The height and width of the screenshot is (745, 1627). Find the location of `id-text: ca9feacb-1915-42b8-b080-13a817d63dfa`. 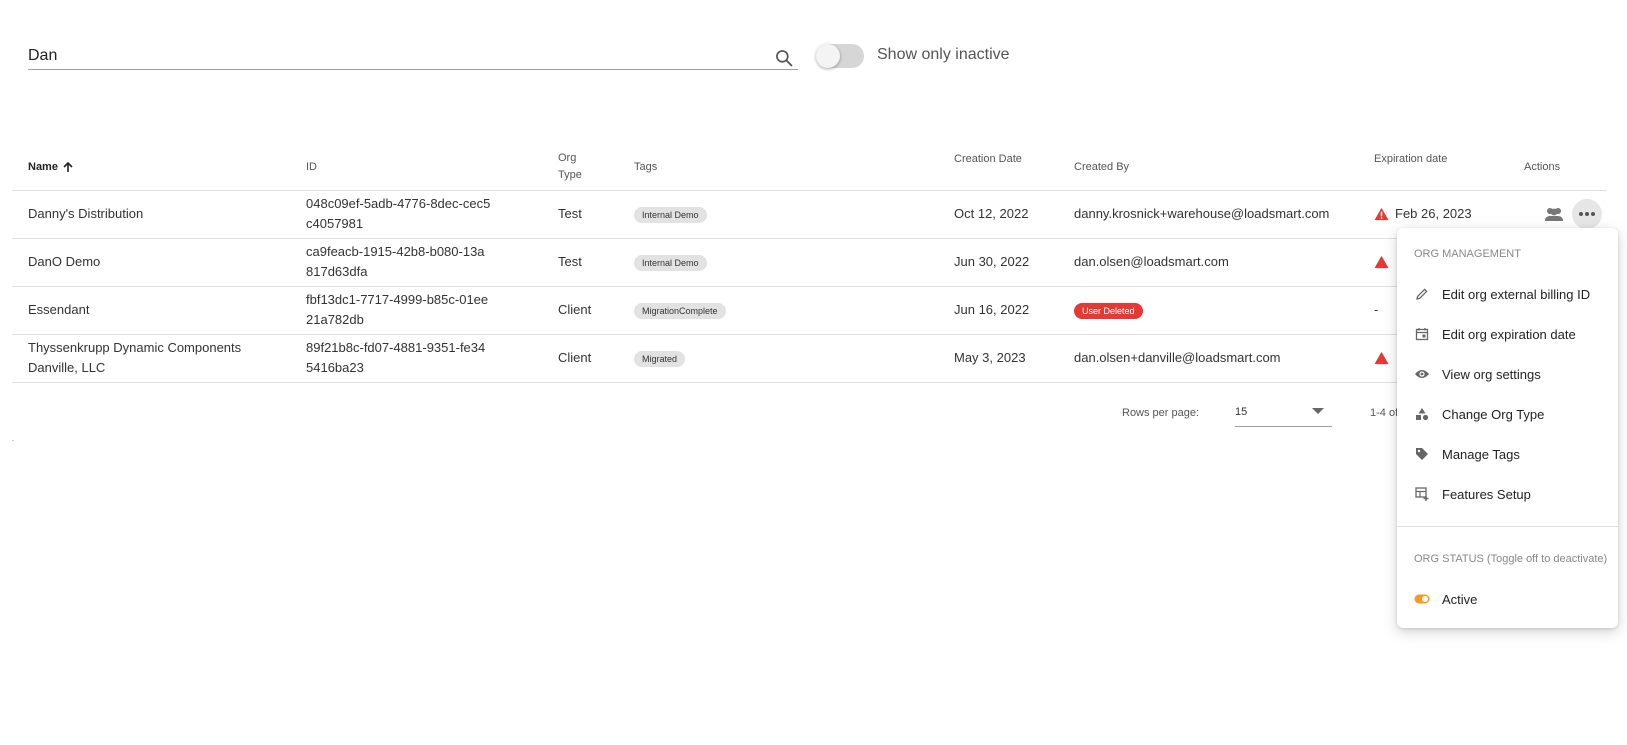

id-text: ca9feacb-1915-42b8-b080-13a817d63dfa is located at coordinates (395, 261).